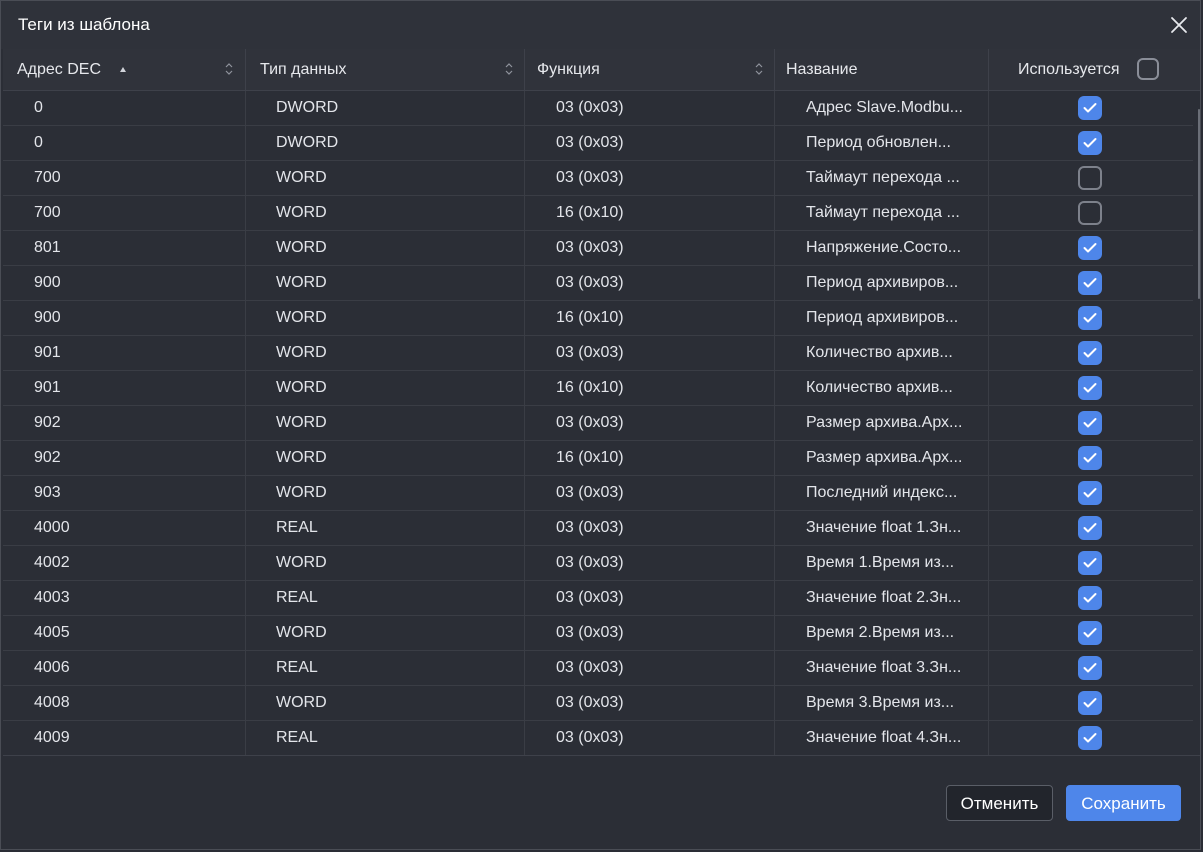 This screenshot has height=852, width=1203. I want to click on cell-address: 4008, so click(124, 703).